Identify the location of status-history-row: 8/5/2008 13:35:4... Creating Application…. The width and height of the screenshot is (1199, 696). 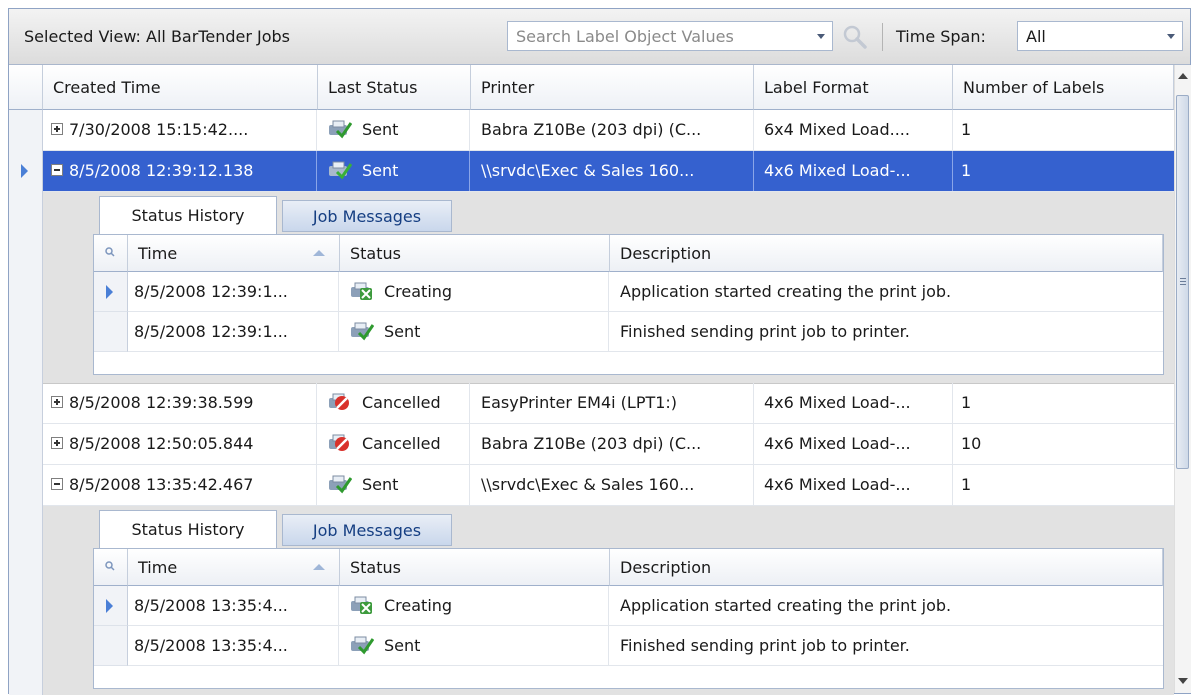
(645, 606).